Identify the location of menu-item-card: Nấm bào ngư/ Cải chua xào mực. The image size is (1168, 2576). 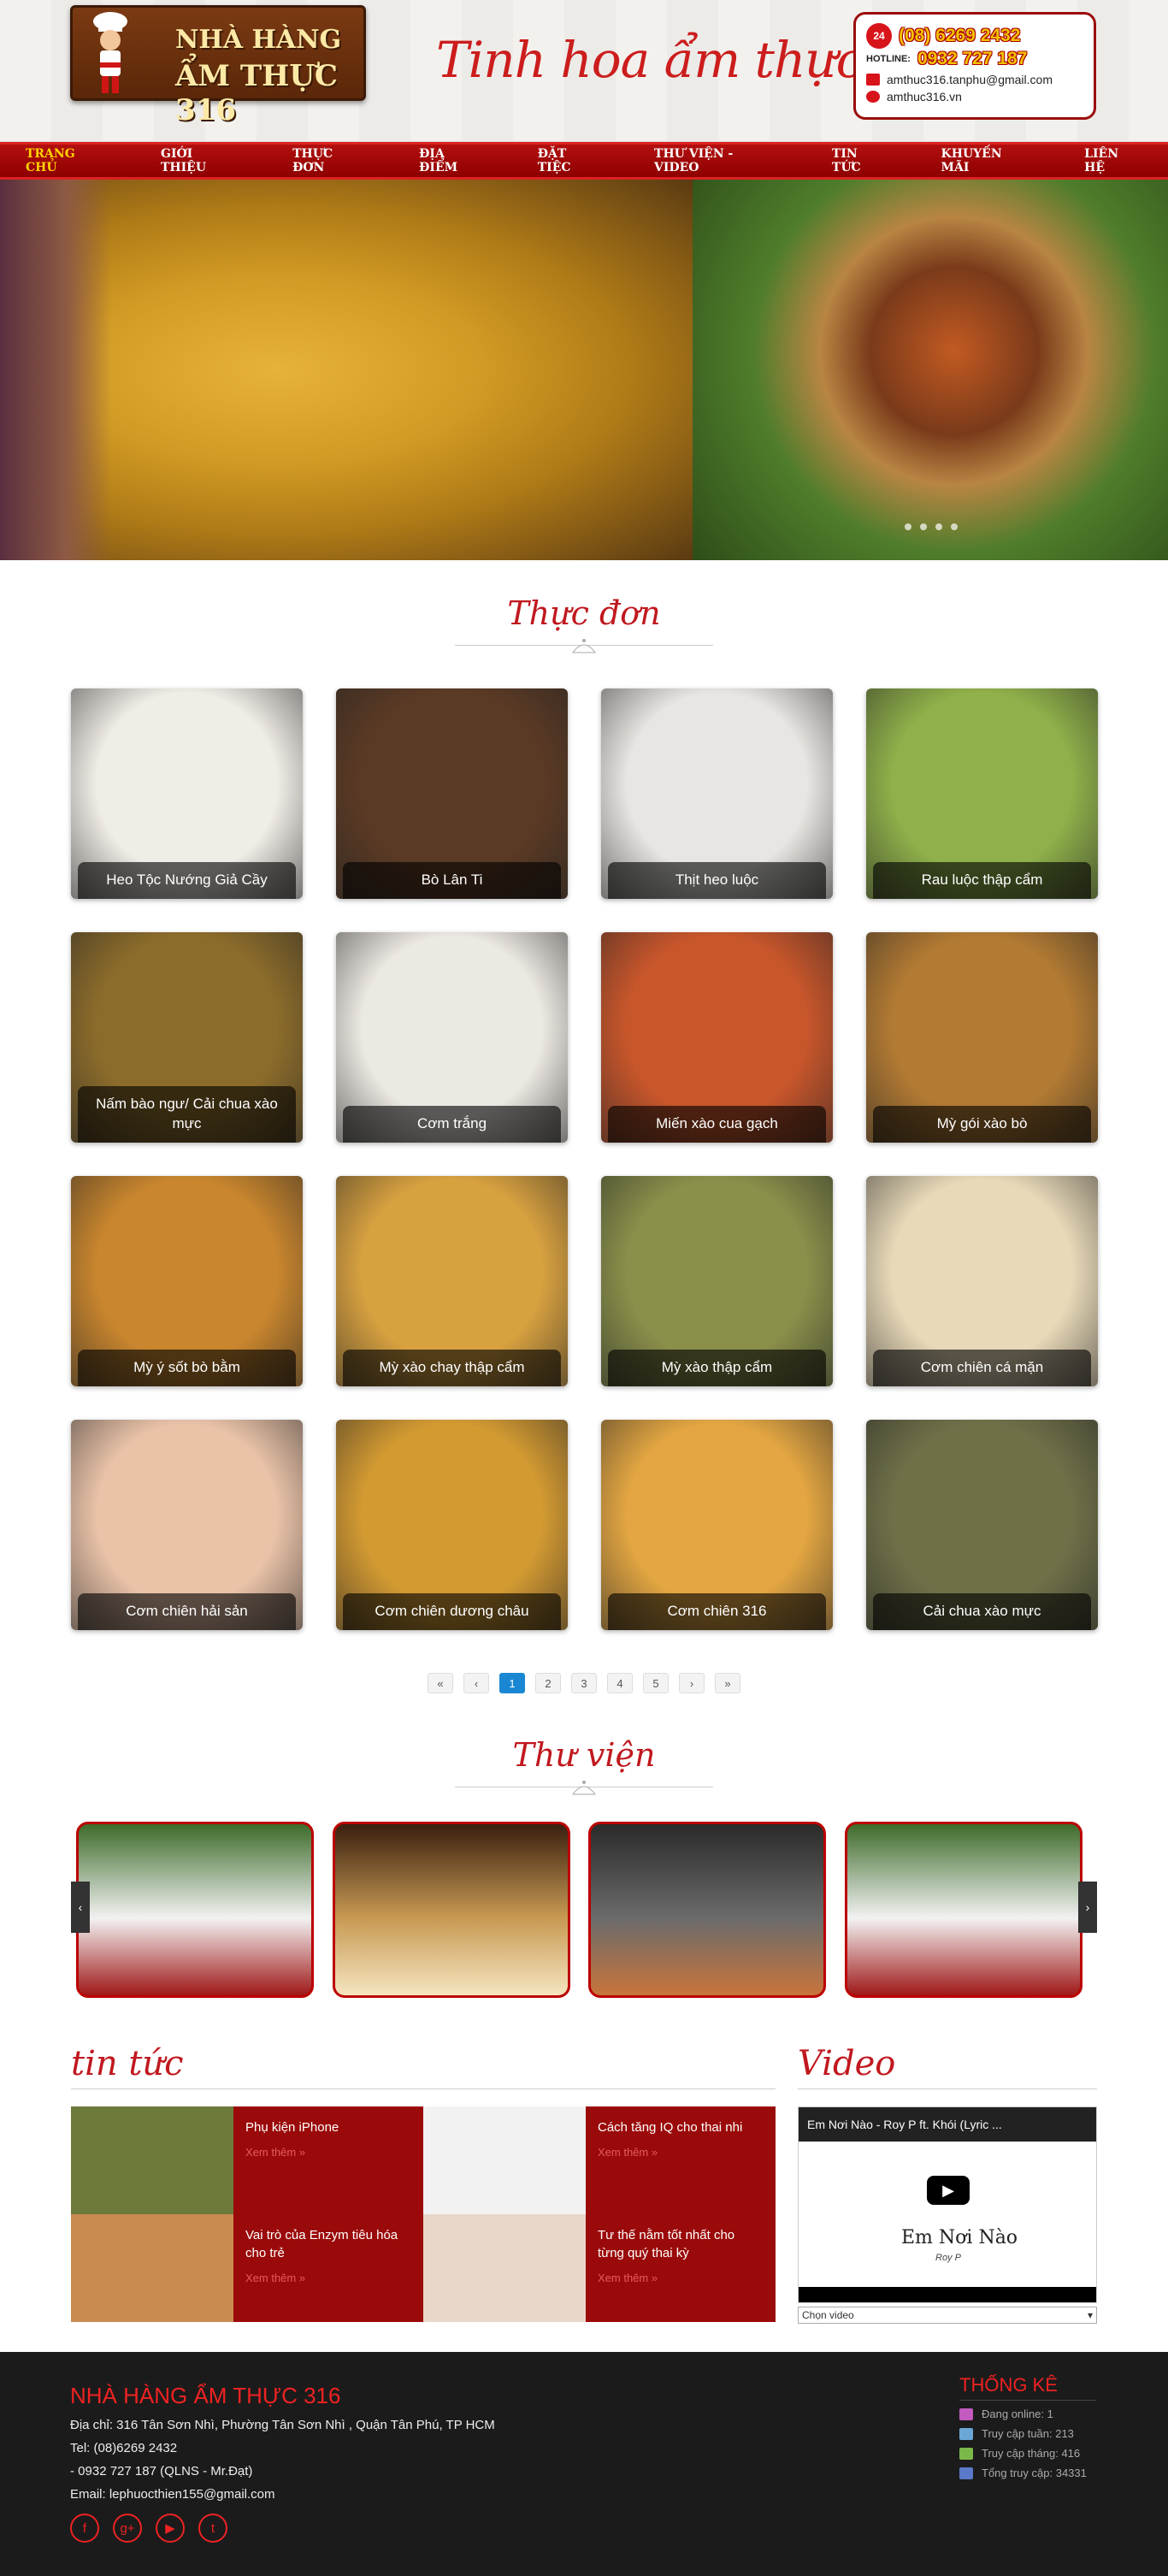
(187, 1037).